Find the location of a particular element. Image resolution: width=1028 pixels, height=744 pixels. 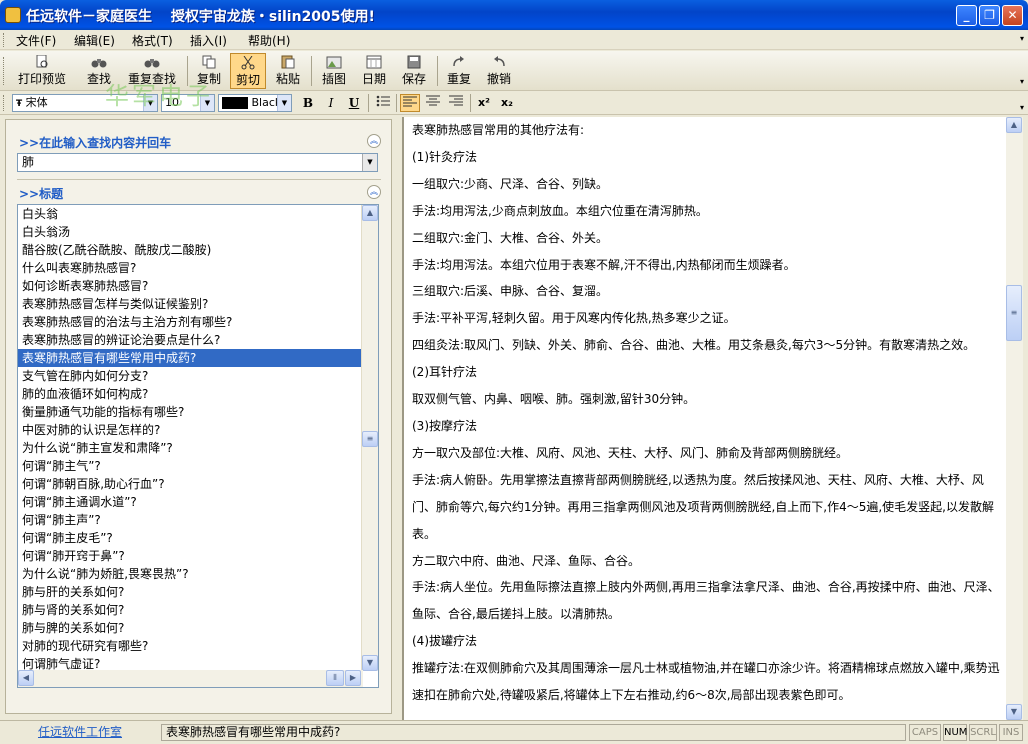

content-paragraph: (3)按摩疗法 is located at coordinates (444, 425).